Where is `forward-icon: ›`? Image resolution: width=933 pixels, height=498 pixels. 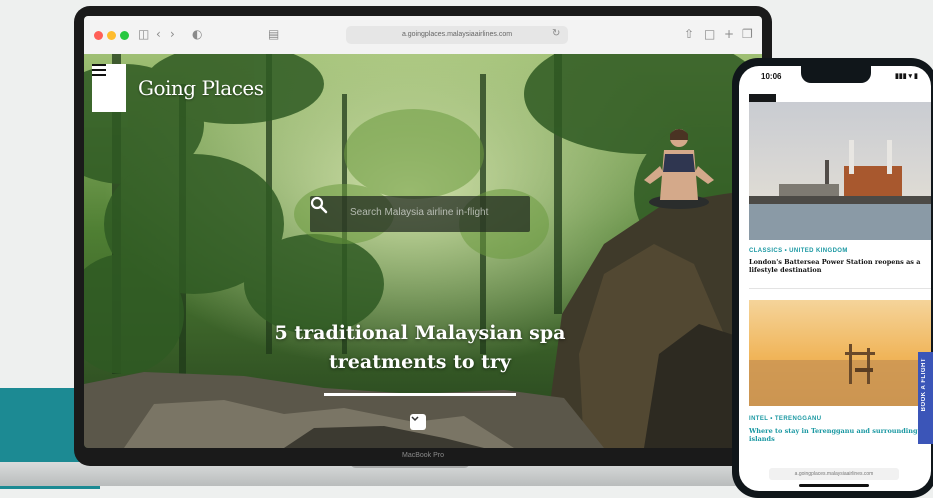 forward-icon: › is located at coordinates (172, 34).